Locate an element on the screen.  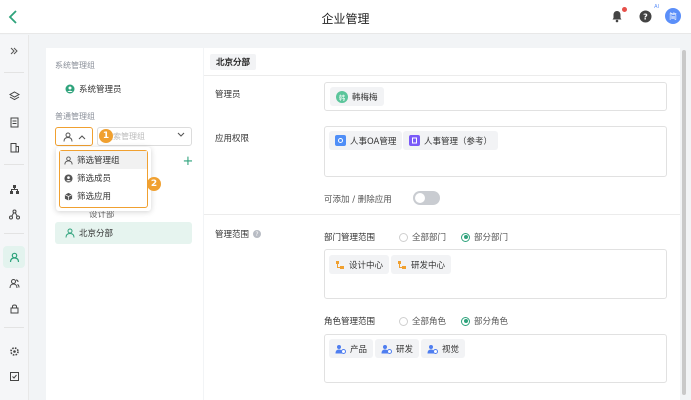
radio-label: 全部角色 is located at coordinates (429, 322).